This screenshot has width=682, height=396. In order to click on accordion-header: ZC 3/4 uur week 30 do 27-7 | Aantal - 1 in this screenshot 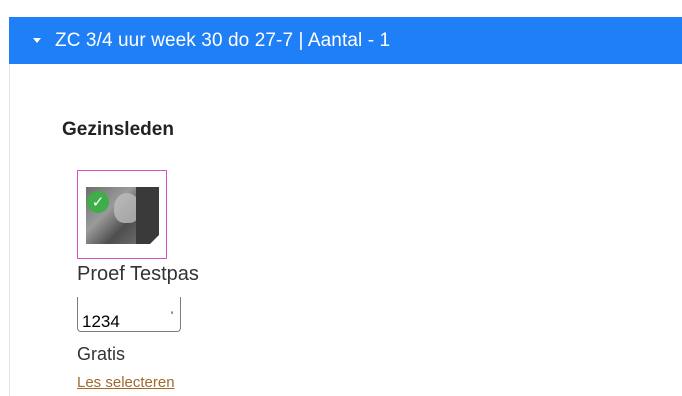, I will do `click(345, 40)`.